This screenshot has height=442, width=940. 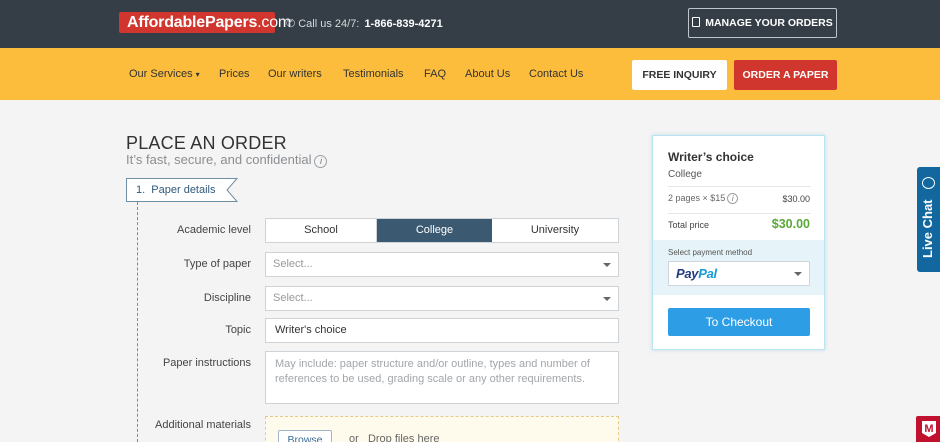 I want to click on nav-our-services: Our Services ▾, so click(x=164, y=74).